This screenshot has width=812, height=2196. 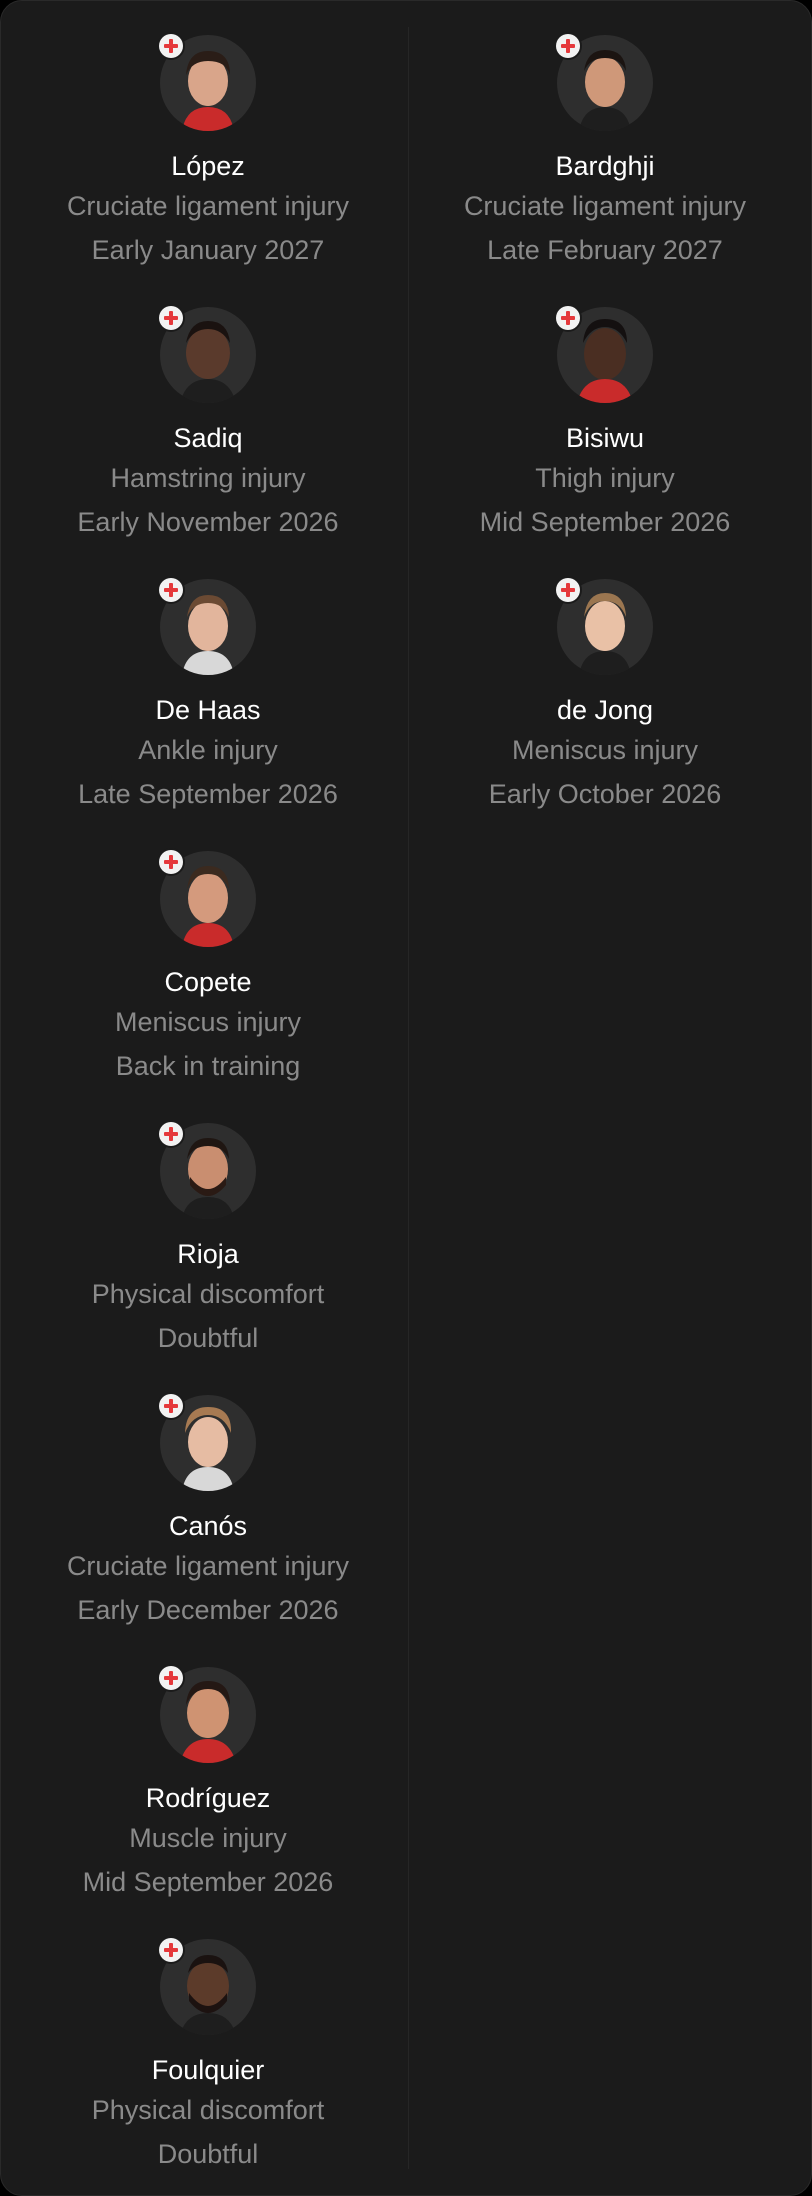 I want to click on expected-return: Early October 2026, so click(x=605, y=794).